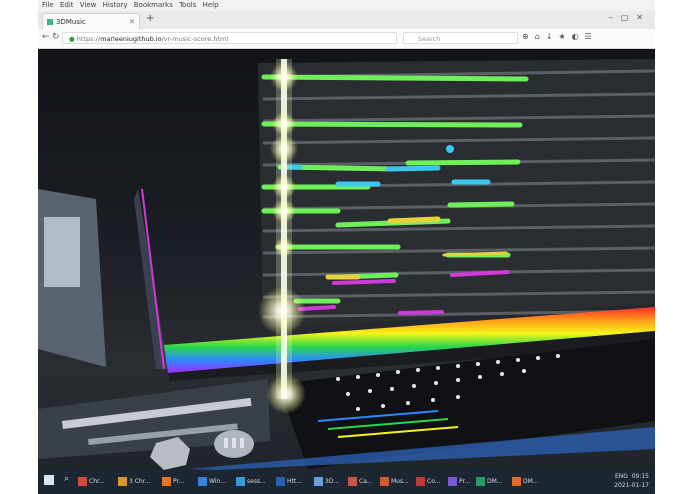  What do you see at coordinates (103, 279) in the screenshot?
I see `left-panel` at bounding box center [103, 279].